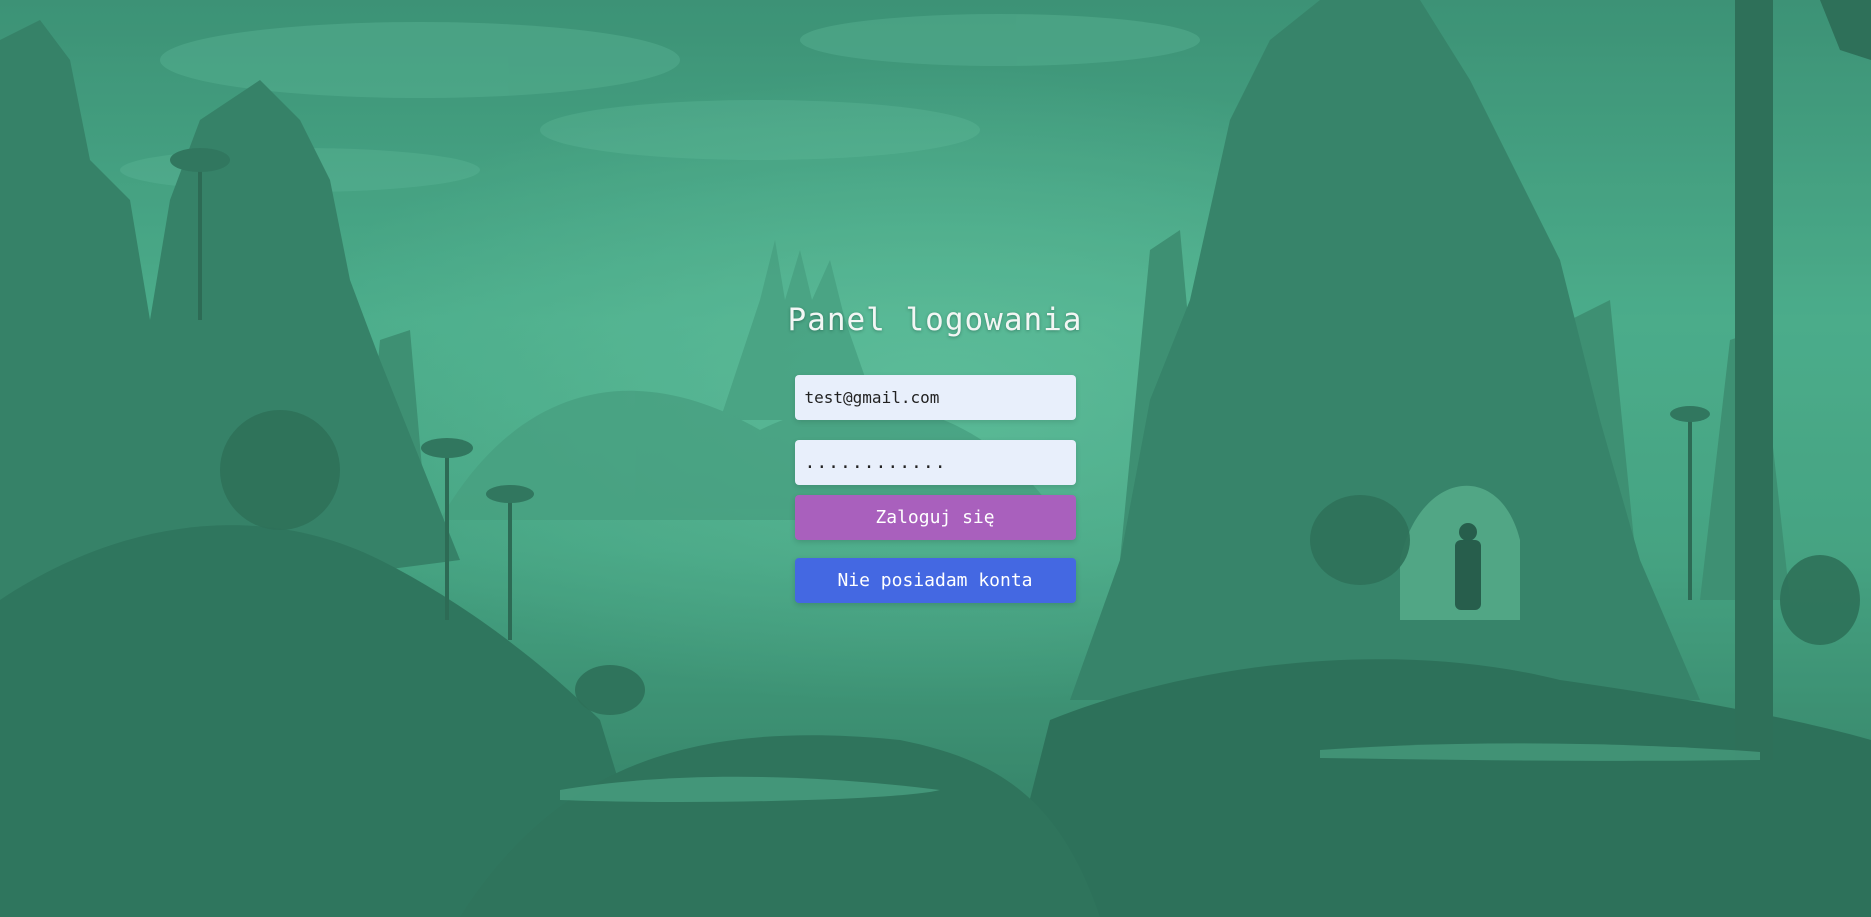 The width and height of the screenshot is (1871, 917). I want to click on no-account-button: Nie posiadam konta, so click(935, 580).